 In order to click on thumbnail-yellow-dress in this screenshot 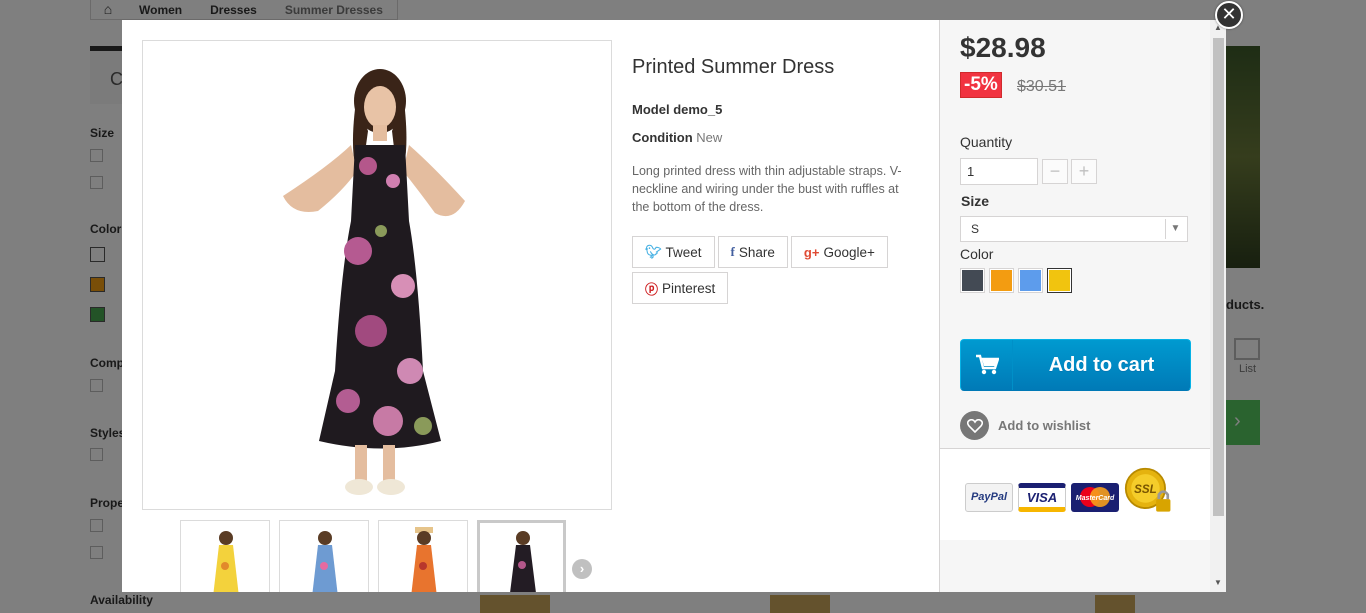, I will do `click(225, 556)`.